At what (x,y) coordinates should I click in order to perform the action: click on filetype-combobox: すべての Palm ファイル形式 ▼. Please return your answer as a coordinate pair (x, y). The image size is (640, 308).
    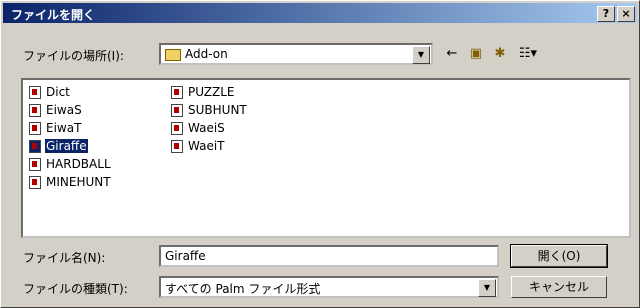
    Looking at the image, I should click on (329, 287).